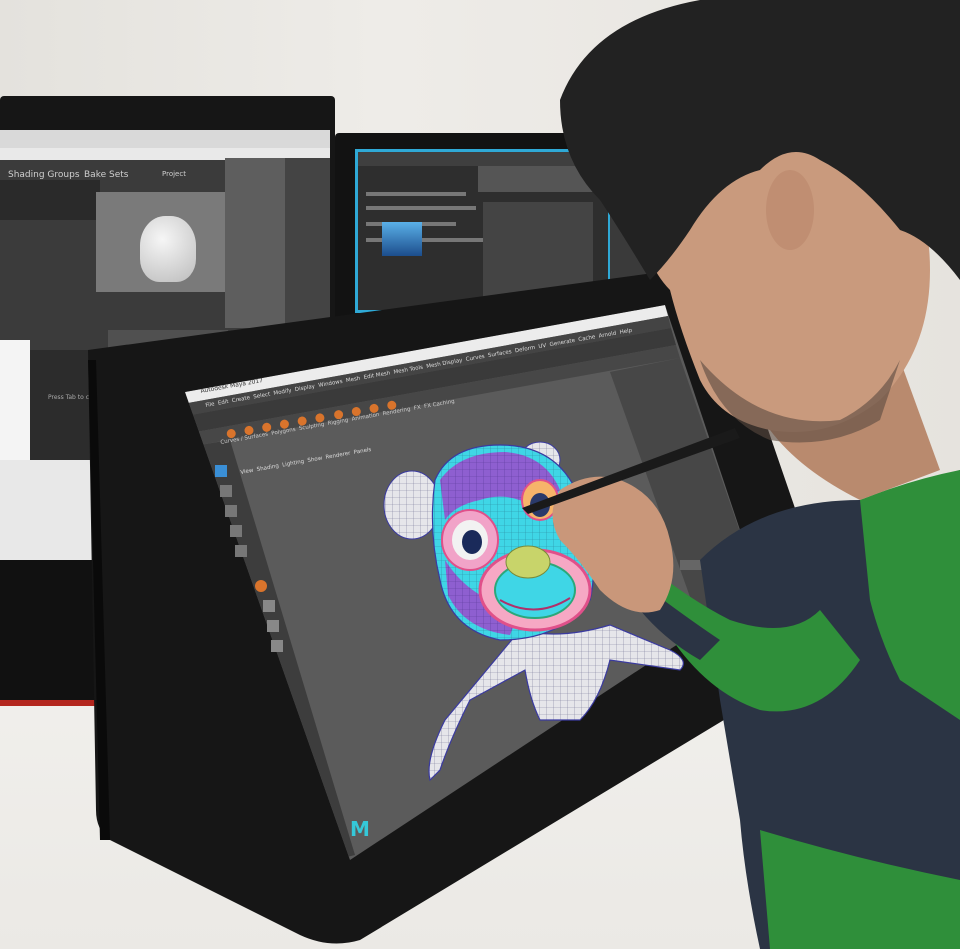  Describe the element at coordinates (790, 210) in the screenshot. I see `ear` at that location.